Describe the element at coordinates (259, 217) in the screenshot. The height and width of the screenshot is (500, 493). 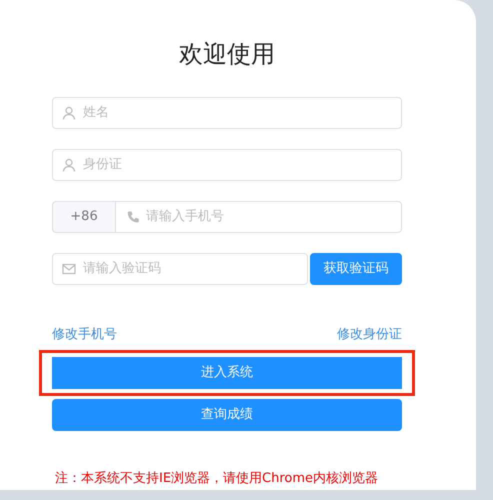
I see `input-field: 请输入手机号` at that location.